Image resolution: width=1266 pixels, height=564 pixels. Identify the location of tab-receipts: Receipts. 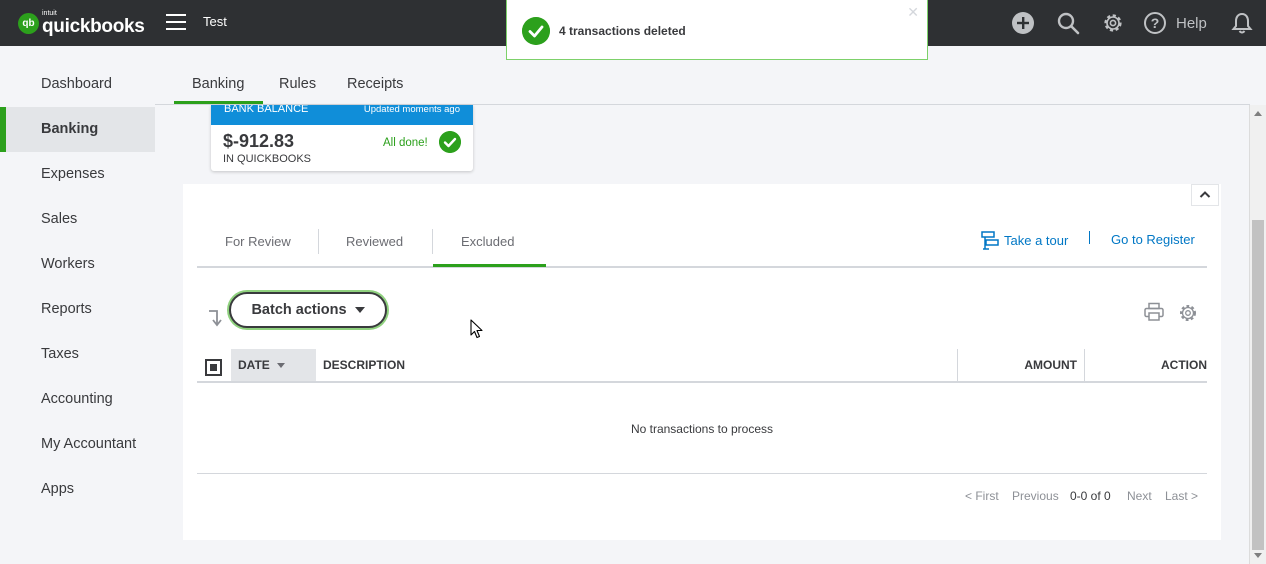
(375, 84).